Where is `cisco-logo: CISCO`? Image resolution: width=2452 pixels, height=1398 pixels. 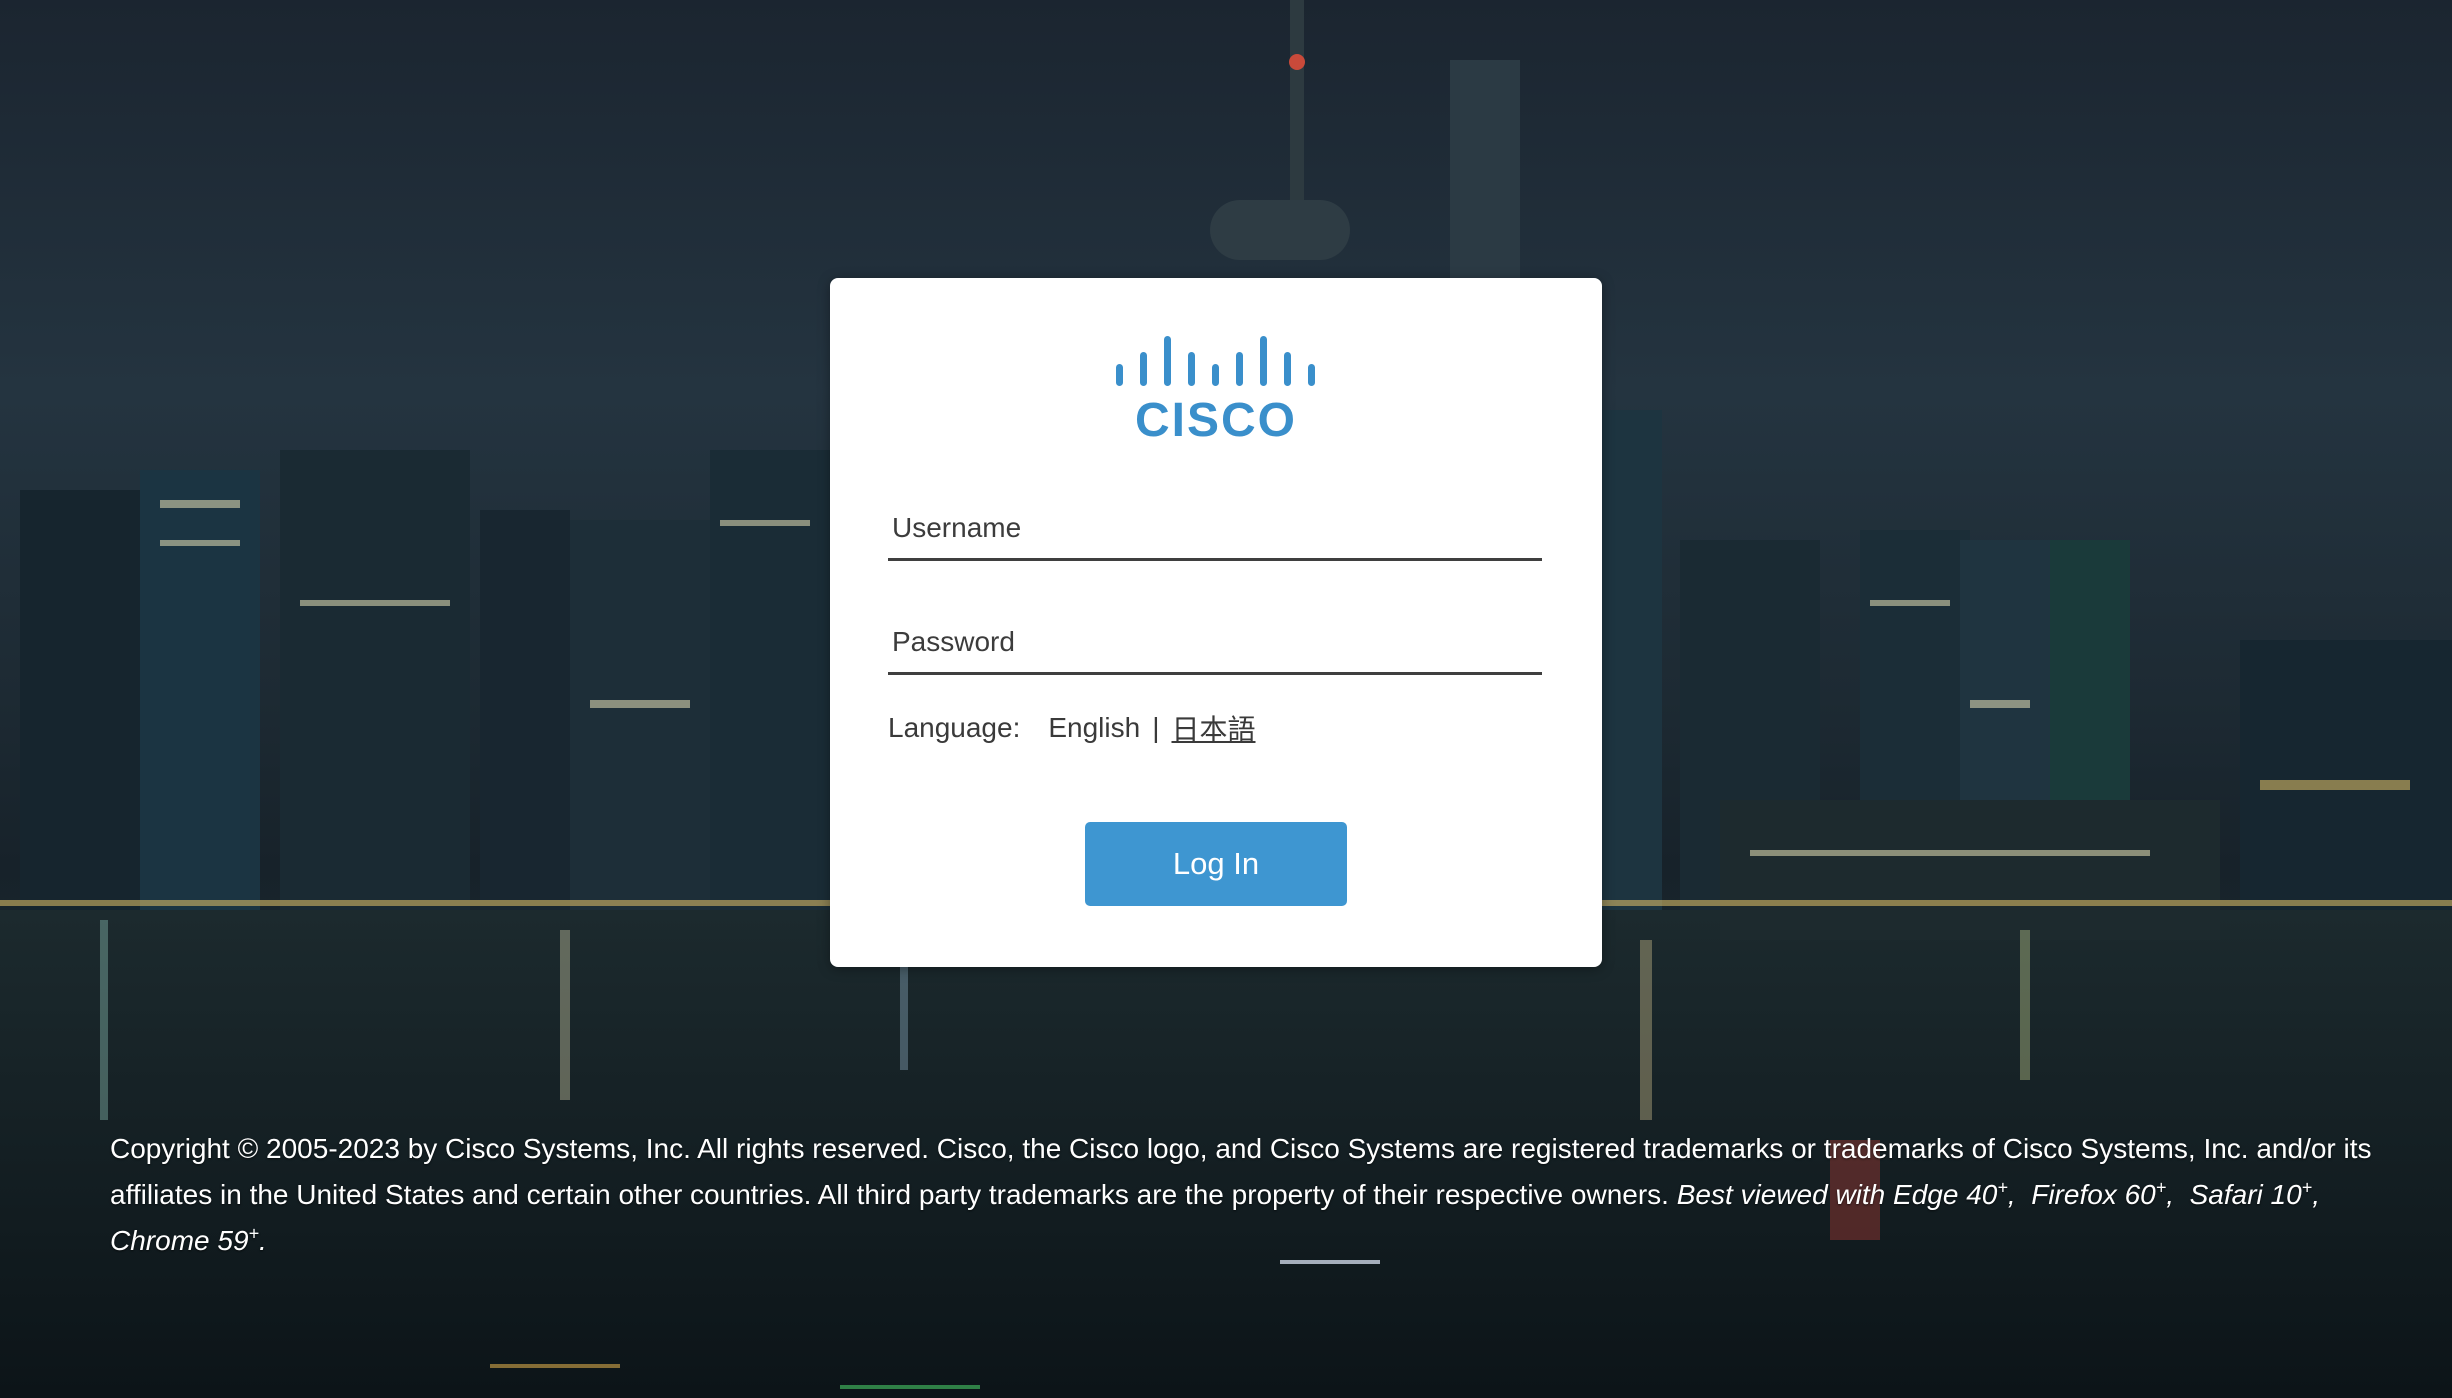
cisco-logo: CISCO is located at coordinates (1216, 391).